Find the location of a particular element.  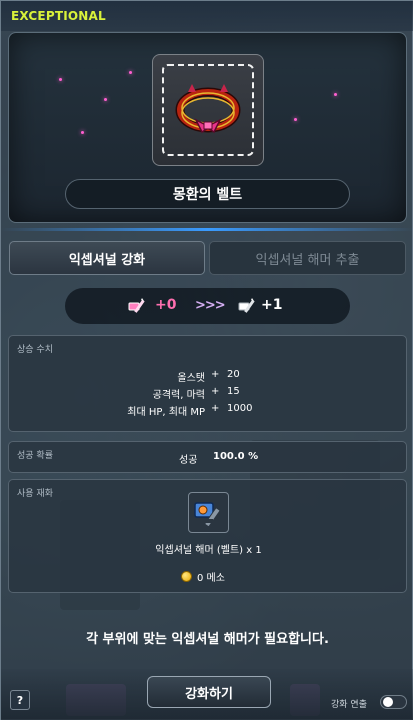

section-title: 사용 재화 is located at coordinates (35, 494).